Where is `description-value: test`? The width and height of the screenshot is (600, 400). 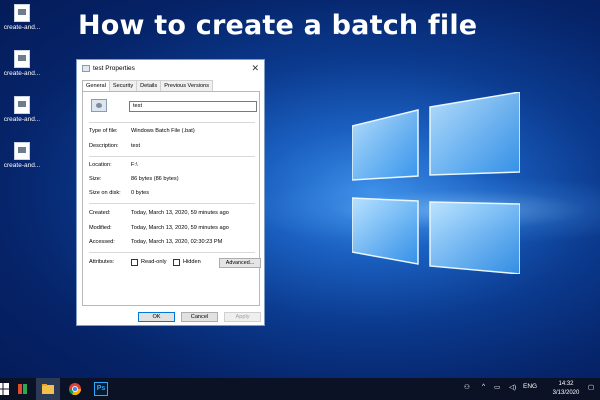
description-value: test is located at coordinates (136, 146).